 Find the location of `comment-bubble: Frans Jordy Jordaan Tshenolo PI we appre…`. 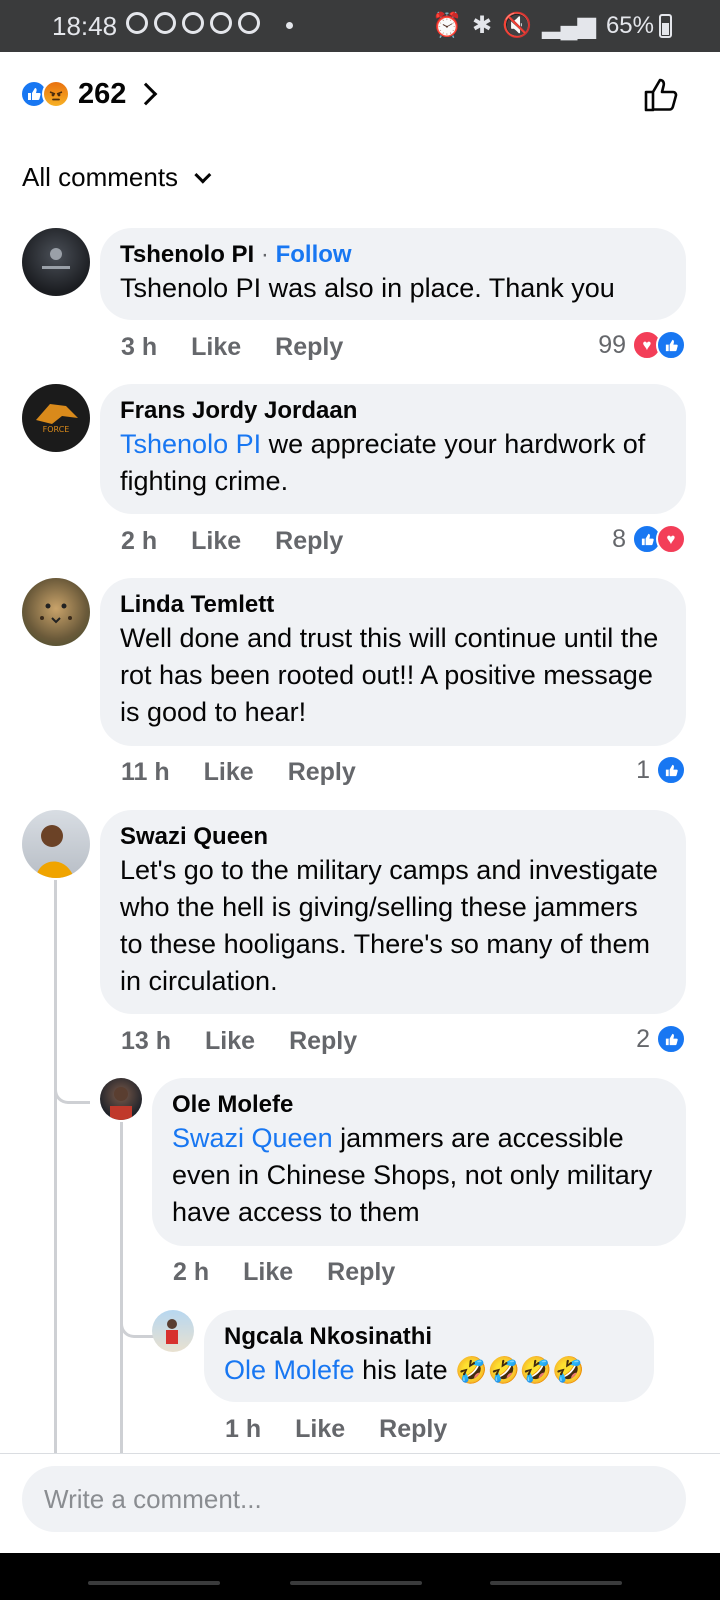

comment-bubble: Frans Jordy Jordaan Tshenolo PI we appre… is located at coordinates (393, 449).